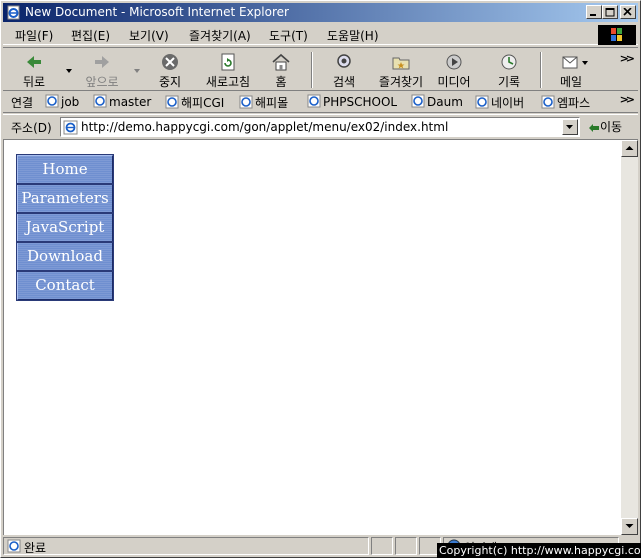 This screenshot has width=641, height=558. Describe the element at coordinates (65, 256) in the screenshot. I see `menu-button-download: Download` at that location.